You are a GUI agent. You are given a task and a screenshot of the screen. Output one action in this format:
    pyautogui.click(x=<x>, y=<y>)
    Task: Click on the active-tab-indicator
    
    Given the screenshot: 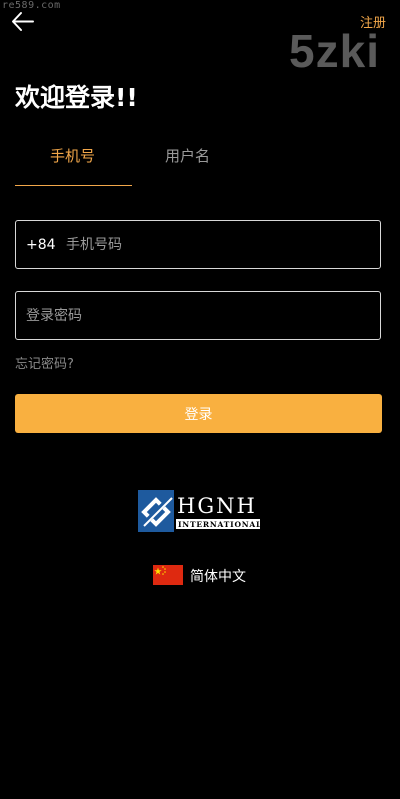 What is the action you would take?
    pyautogui.click(x=73, y=185)
    